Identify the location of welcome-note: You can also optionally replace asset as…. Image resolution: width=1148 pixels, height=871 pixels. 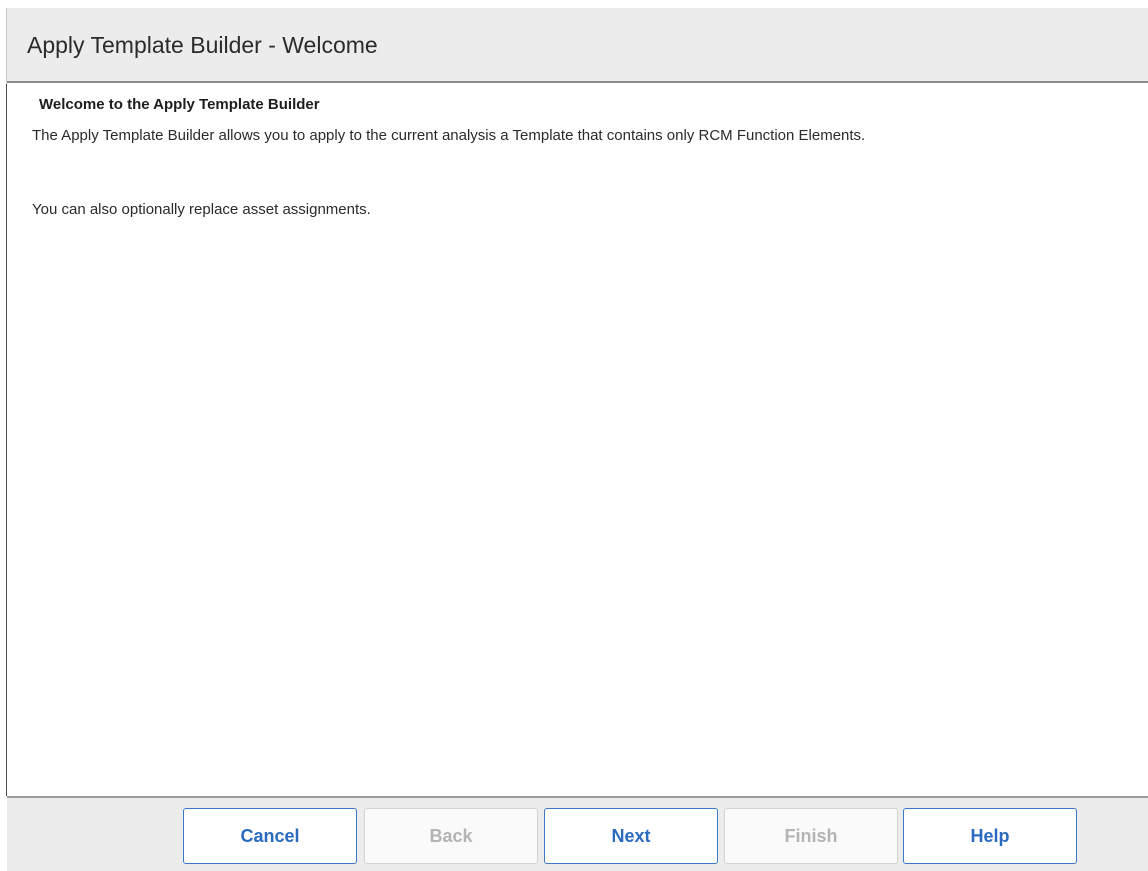
(201, 209).